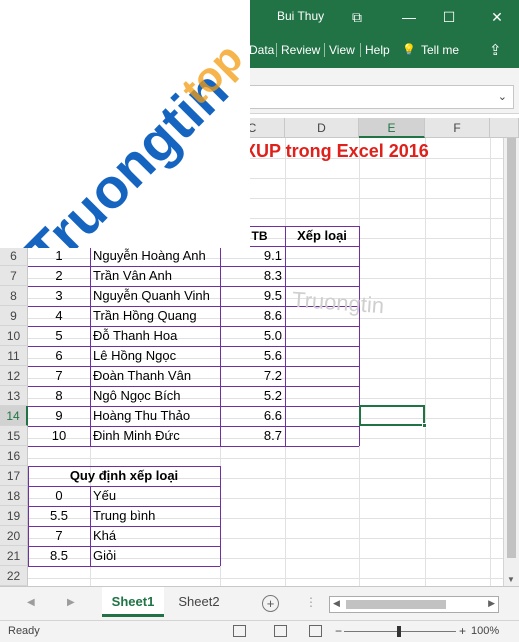 Image resolution: width=519 pixels, height=642 pixels. What do you see at coordinates (59, 556) in the screenshot?
I see `cell-threshold: 8.5` at bounding box center [59, 556].